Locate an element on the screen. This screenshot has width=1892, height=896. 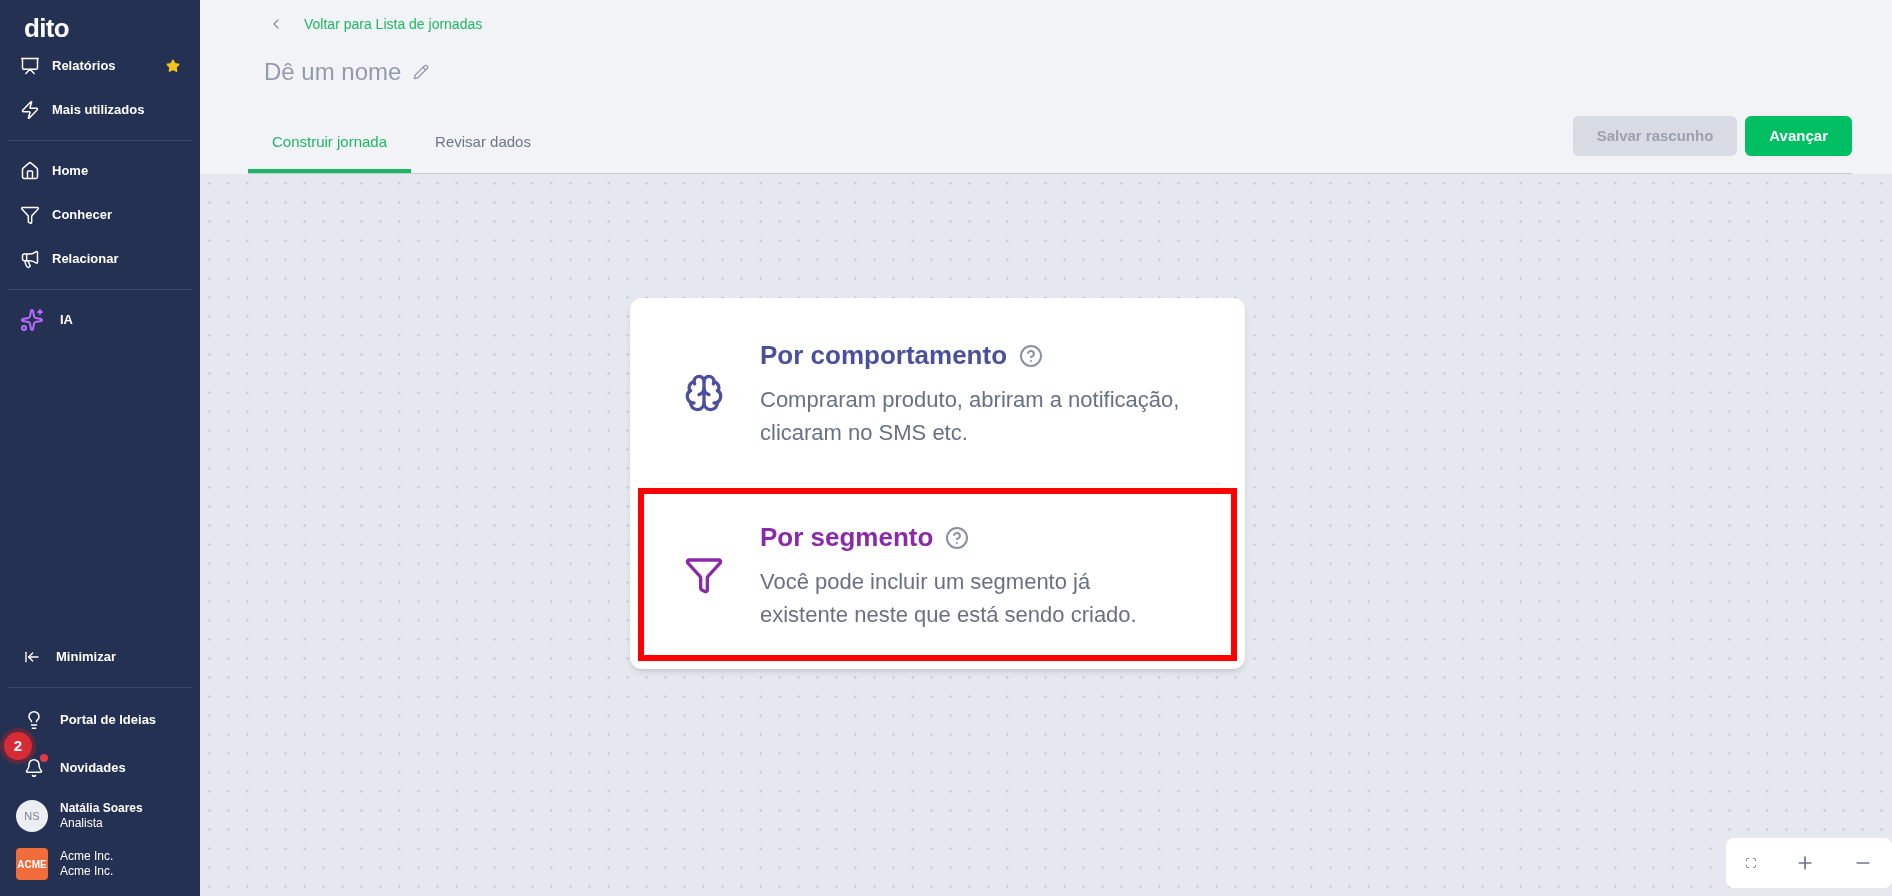
presentation-board-icon is located at coordinates (30, 66).